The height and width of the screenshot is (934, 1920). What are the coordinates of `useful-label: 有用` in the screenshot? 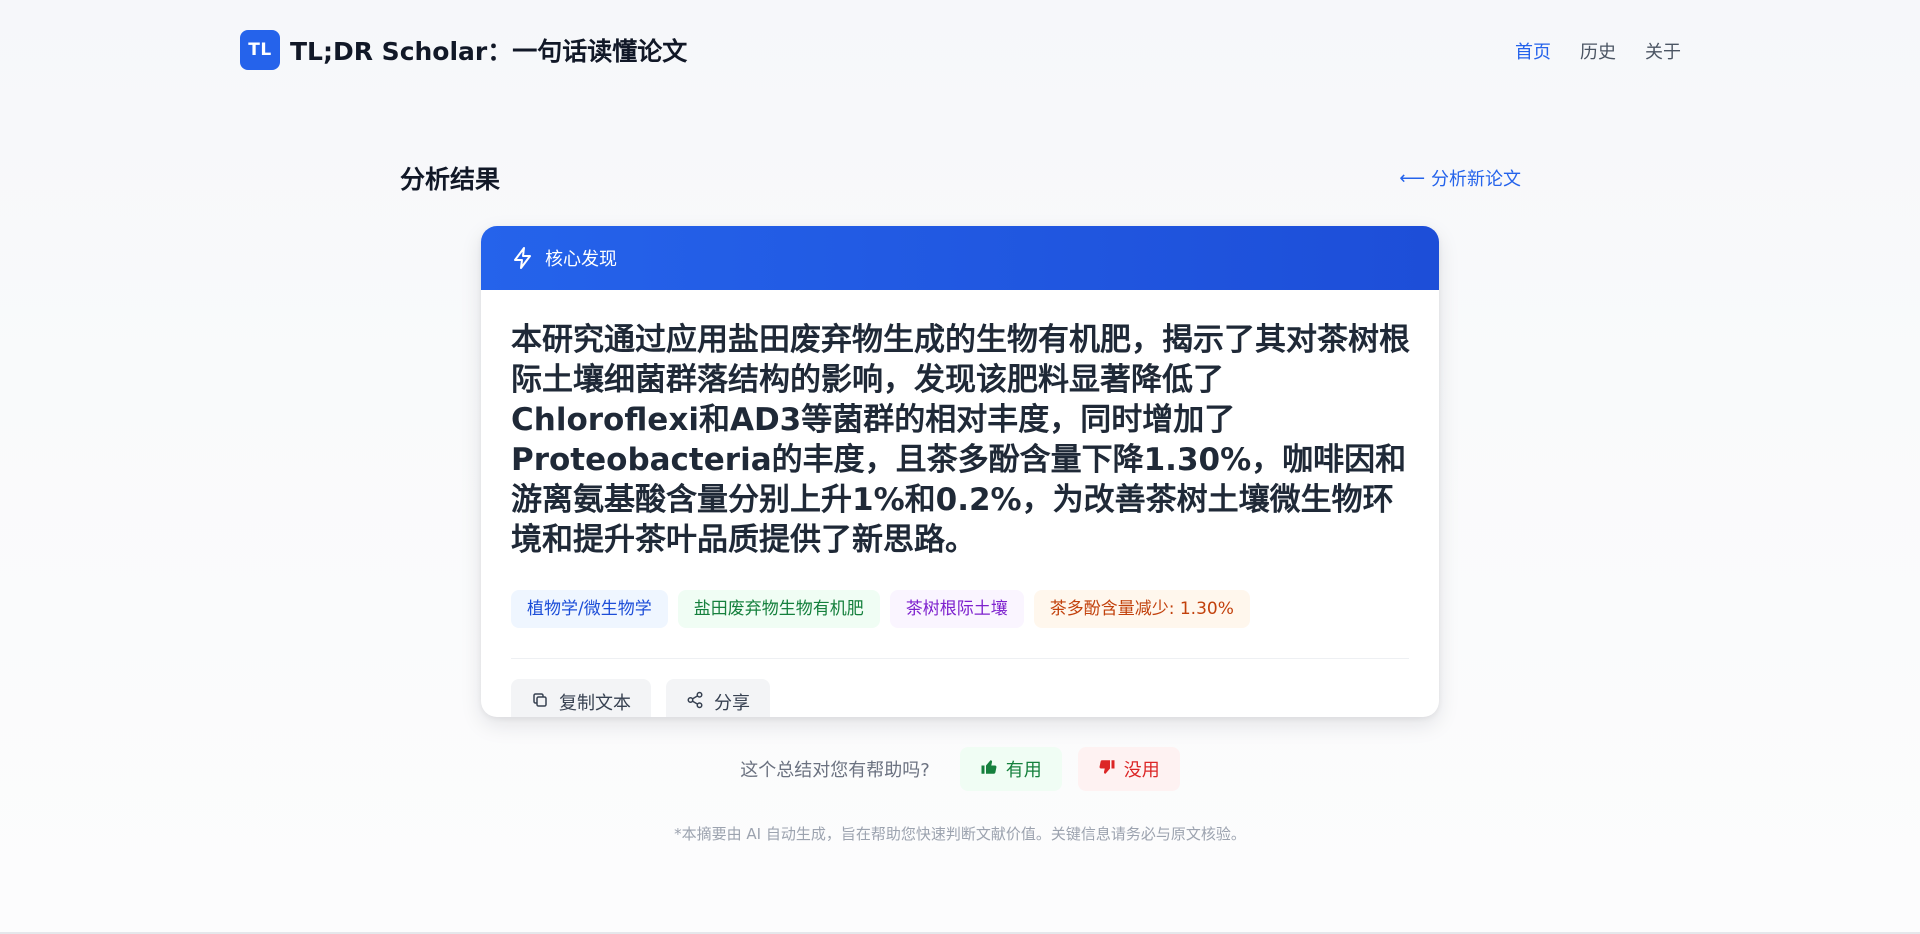 It's located at (1023, 770).